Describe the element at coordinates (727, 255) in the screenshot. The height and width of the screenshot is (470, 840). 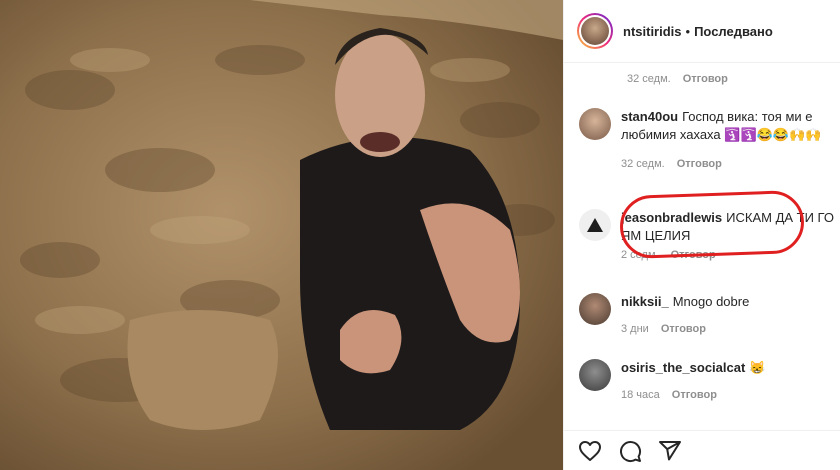
I see `comment-meta: 2 седм. Отговор` at that location.